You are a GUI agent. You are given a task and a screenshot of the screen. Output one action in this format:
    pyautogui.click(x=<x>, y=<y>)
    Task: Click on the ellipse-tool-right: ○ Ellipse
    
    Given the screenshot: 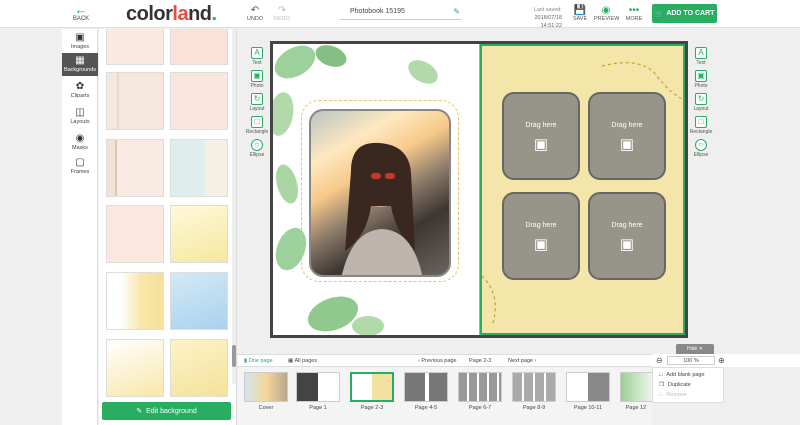 What is the action you would take?
    pyautogui.click(x=701, y=148)
    